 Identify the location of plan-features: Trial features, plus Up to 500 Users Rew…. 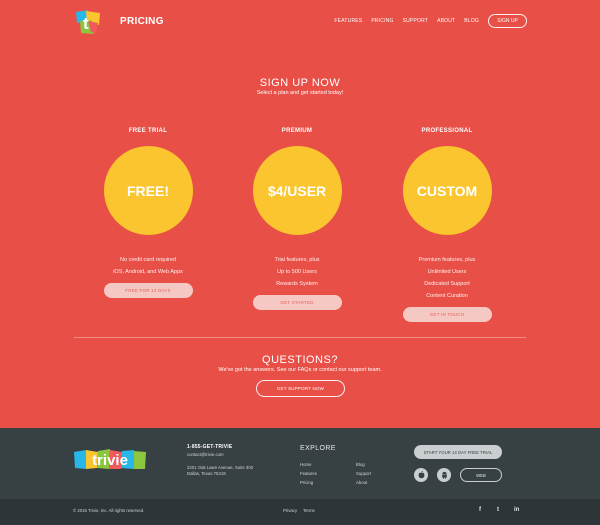
(297, 272).